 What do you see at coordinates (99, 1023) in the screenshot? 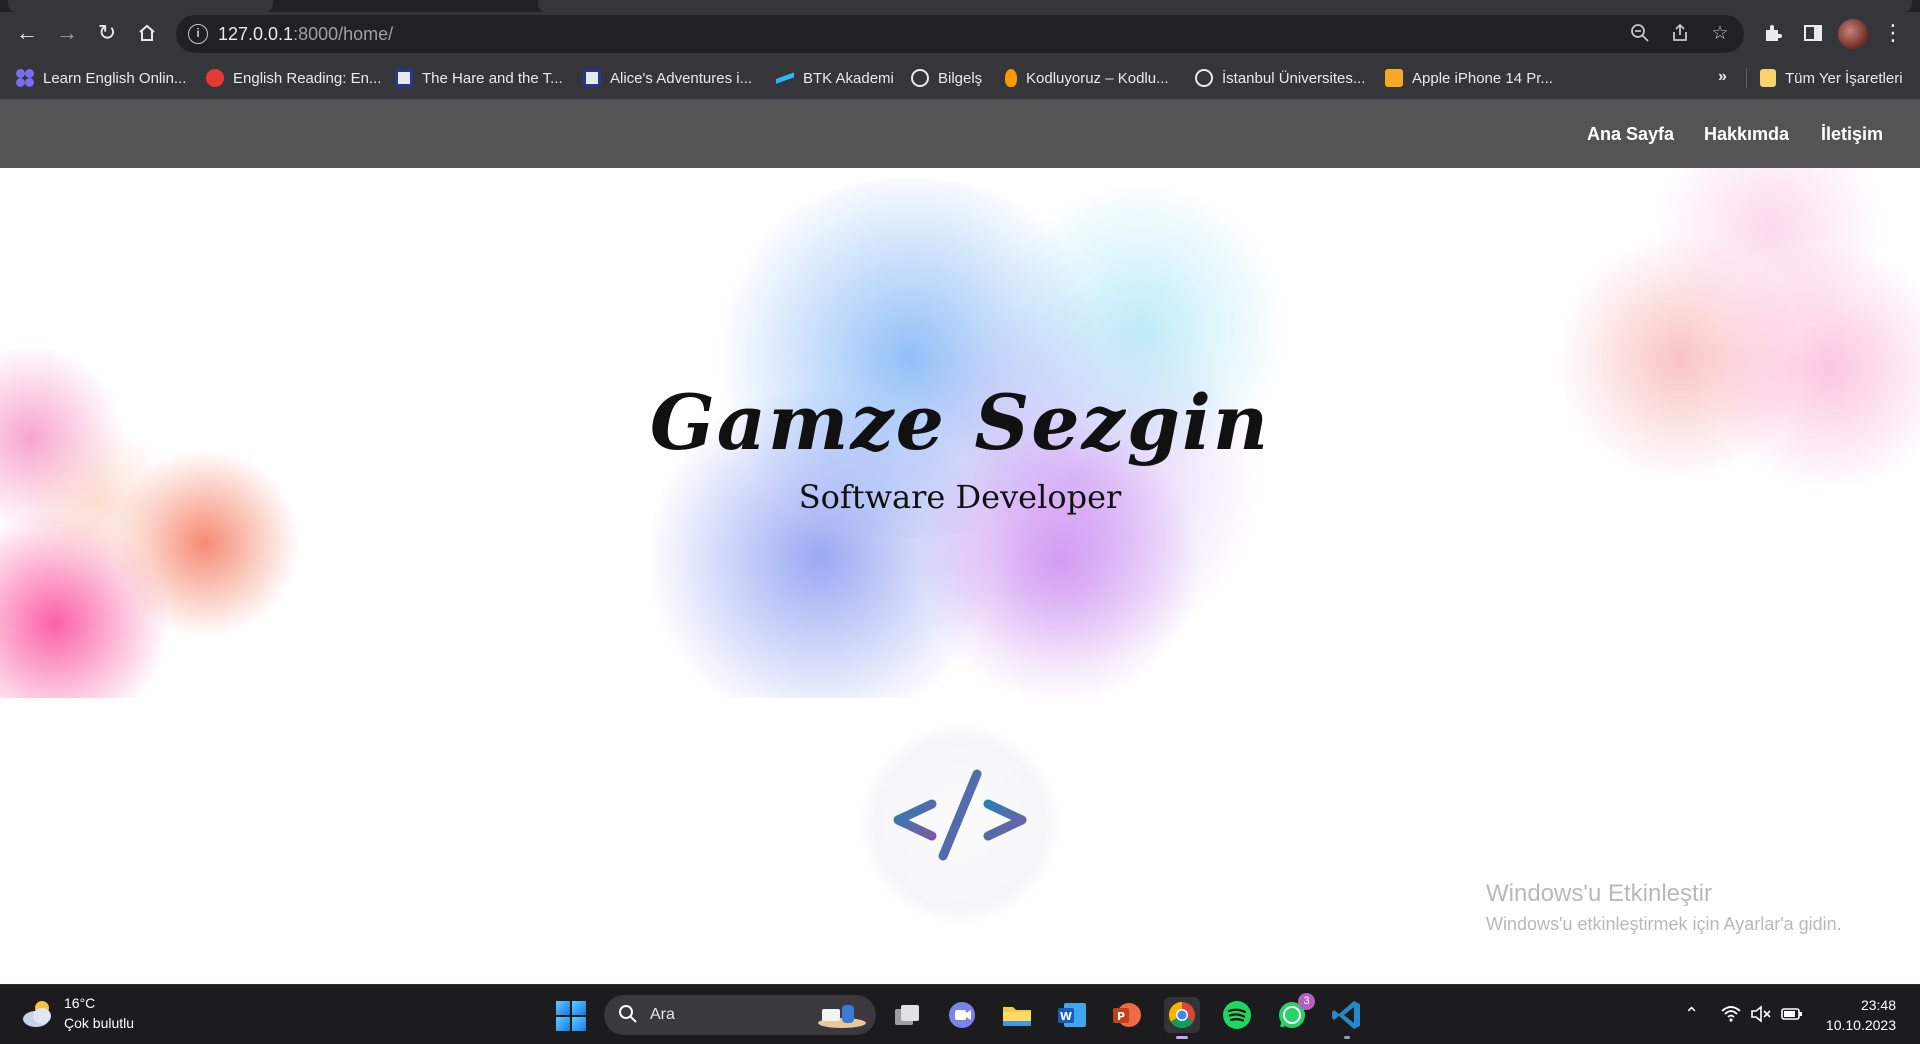
I see `weather-condition: Çok bulutlu` at bounding box center [99, 1023].